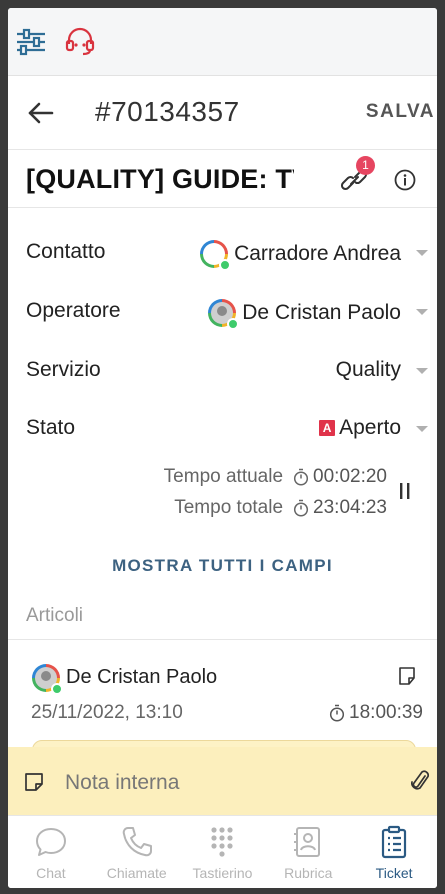  I want to click on field-value: De Cristan Paolo, so click(304, 314).